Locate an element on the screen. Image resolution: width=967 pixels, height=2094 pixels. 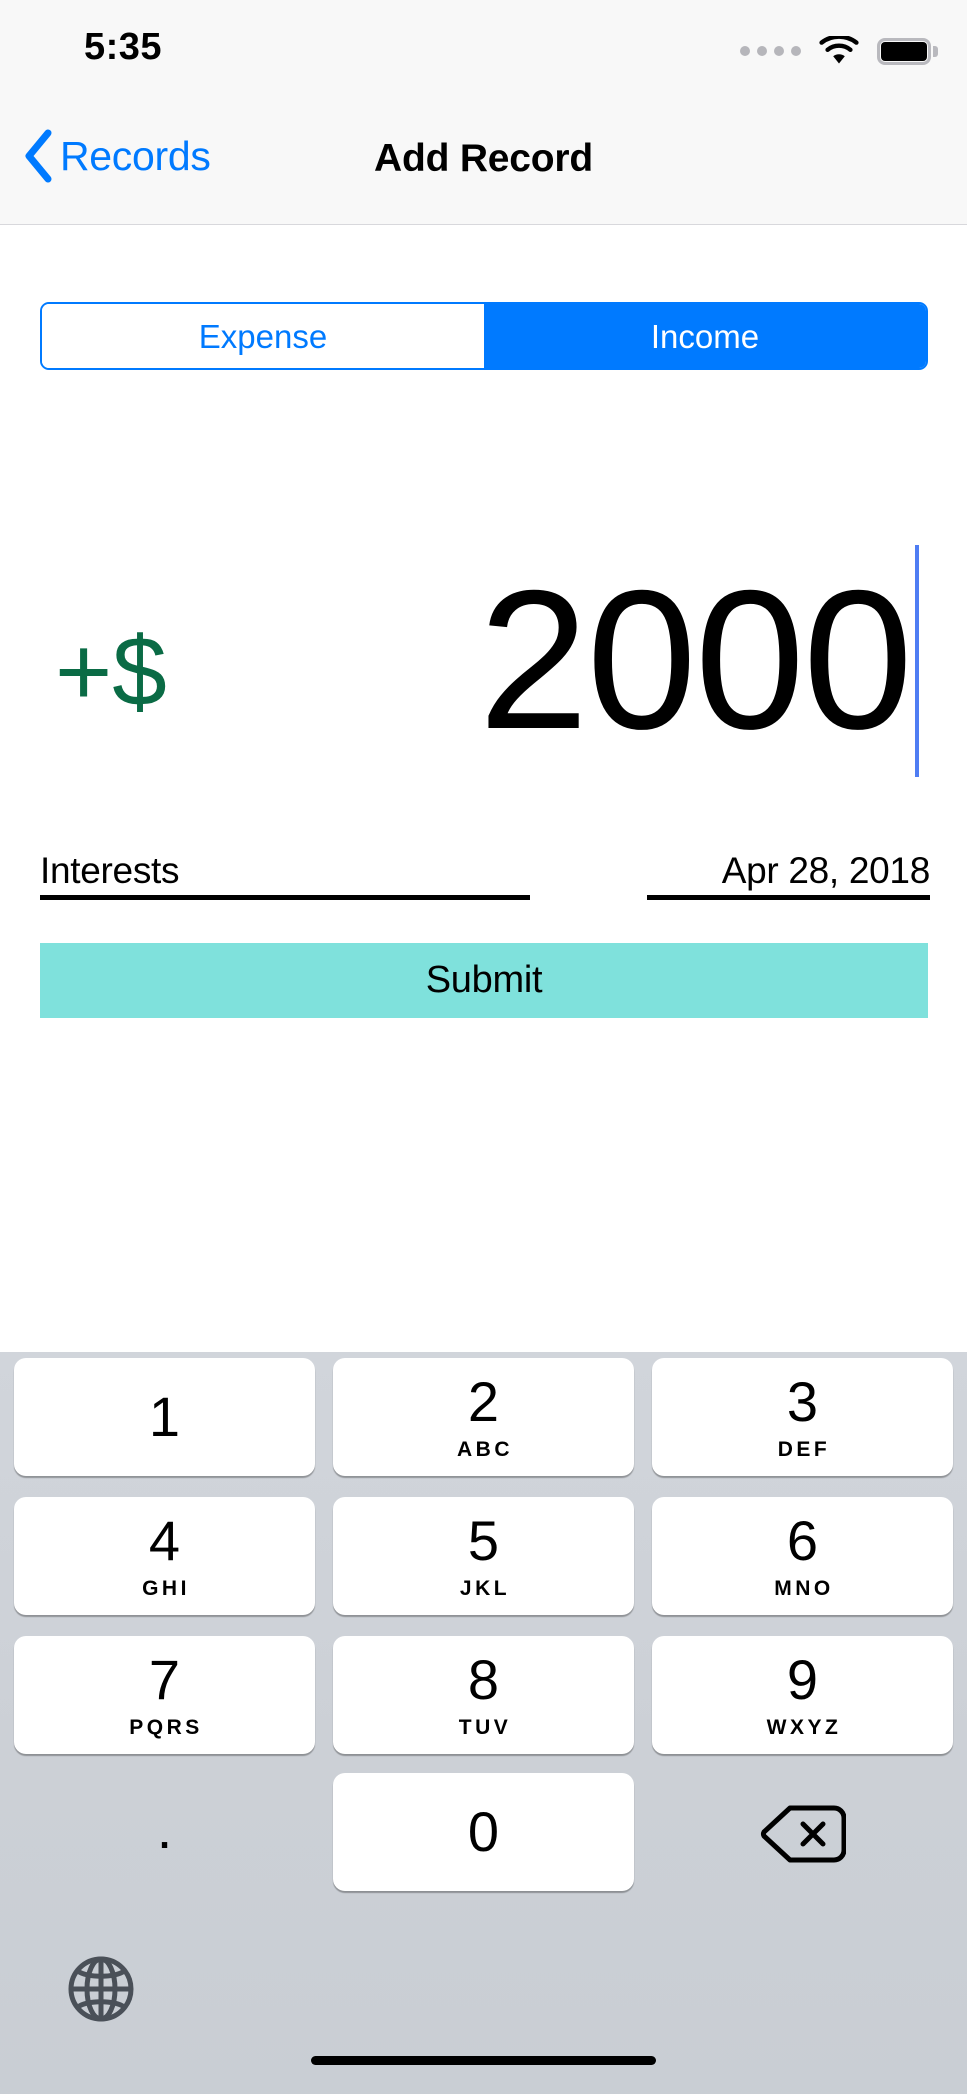
record-type-segmented-control: Expense Income is located at coordinates (484, 336).